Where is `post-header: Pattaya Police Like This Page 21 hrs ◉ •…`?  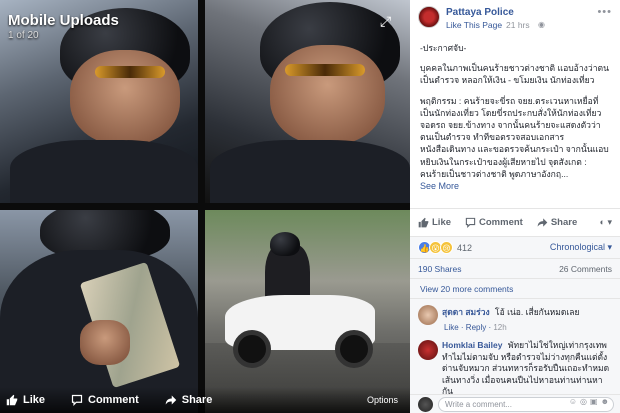
post-header: Pattaya Police Like This Page 21 hrs ◉ •… is located at coordinates (515, 18).